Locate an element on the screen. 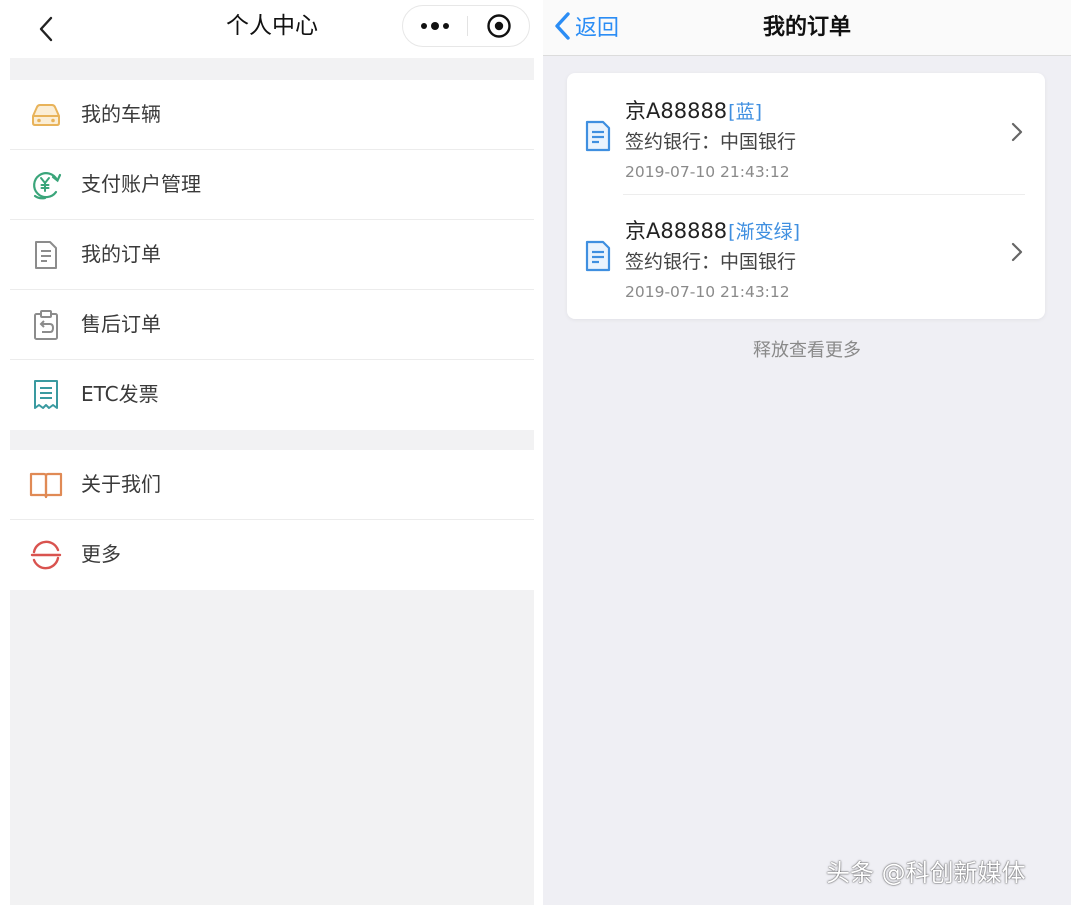 The image size is (1080, 910). menu-item-label: 更多 is located at coordinates (101, 554).